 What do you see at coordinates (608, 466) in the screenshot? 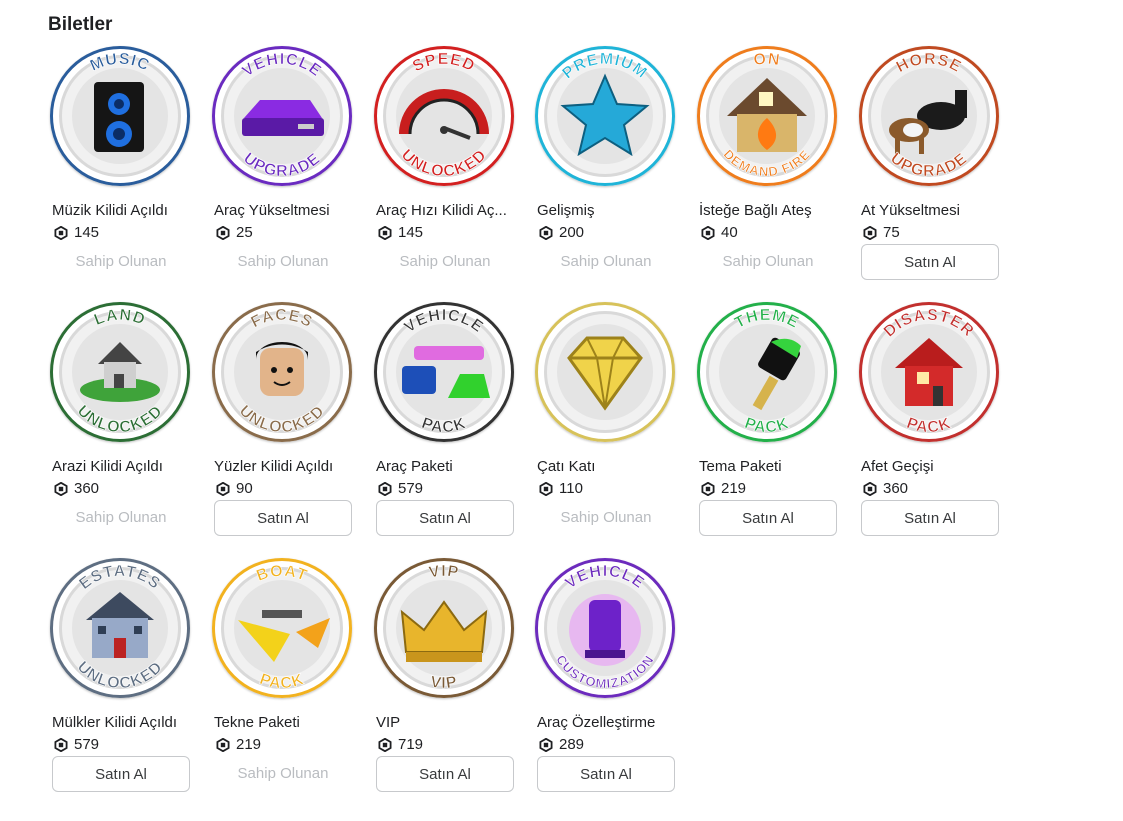
I see `pass-name: Çatı Katı` at bounding box center [608, 466].